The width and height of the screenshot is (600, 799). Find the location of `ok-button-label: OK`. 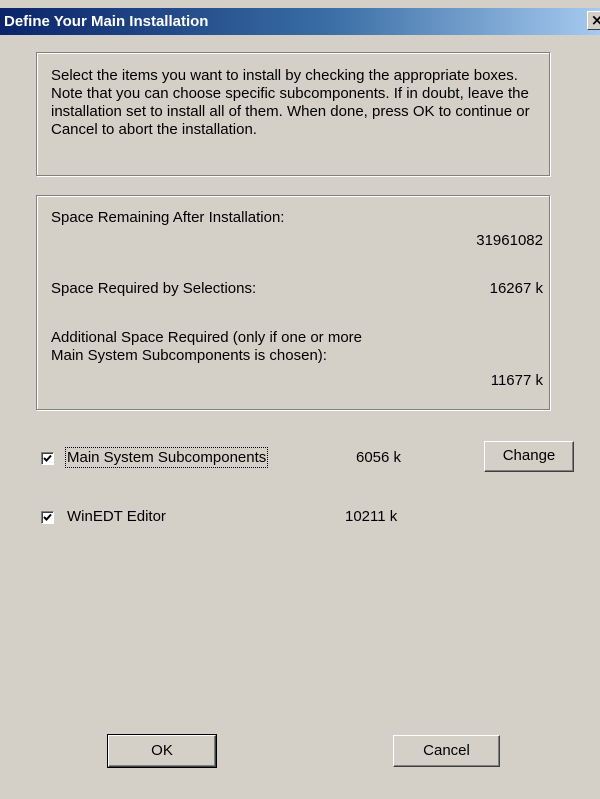

ok-button-label: OK is located at coordinates (162, 750).